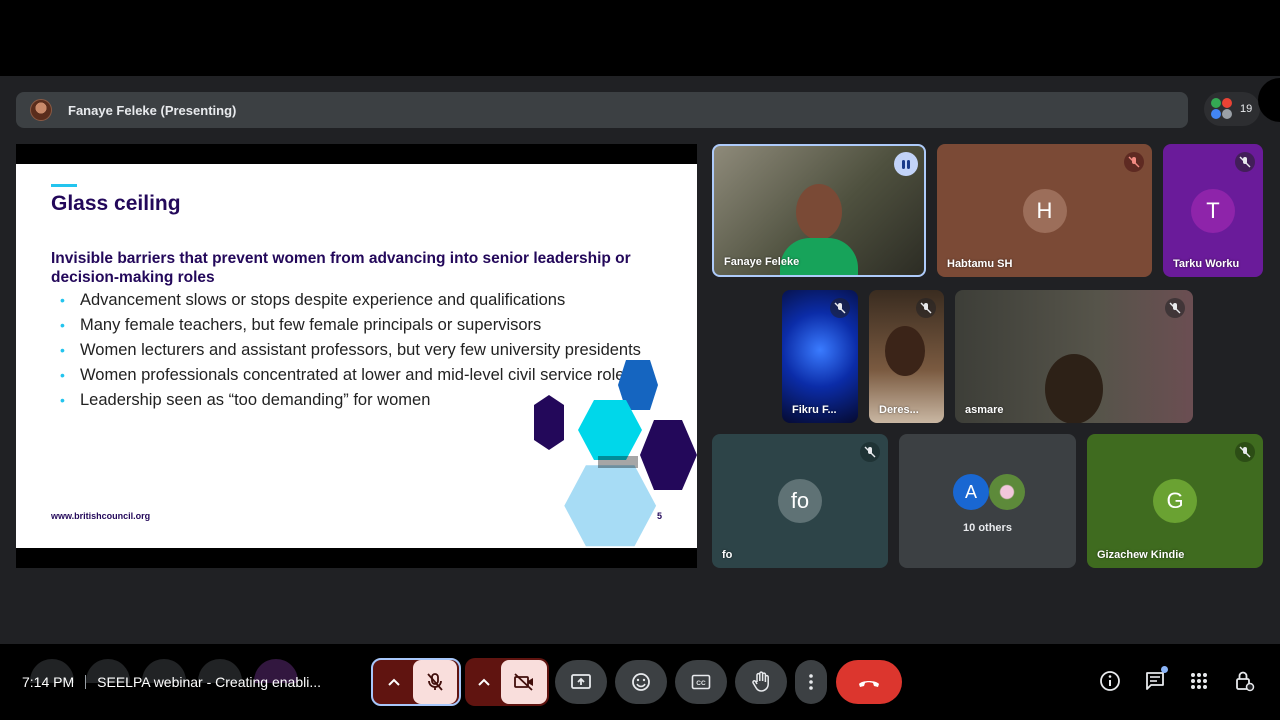 Image resolution: width=1280 pixels, height=720 pixels. I want to click on emoji-icon, so click(641, 682).